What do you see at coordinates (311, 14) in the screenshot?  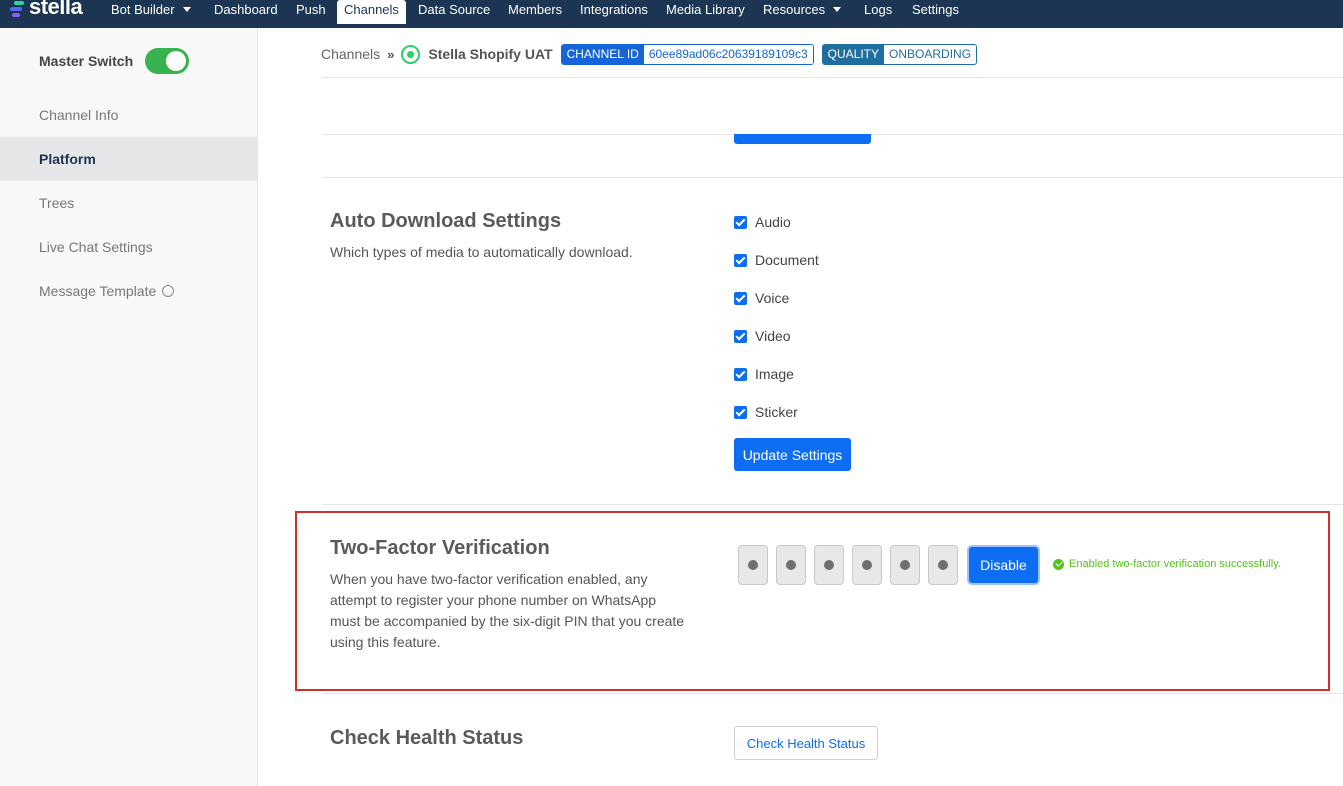 I see `nav-push: Push` at bounding box center [311, 14].